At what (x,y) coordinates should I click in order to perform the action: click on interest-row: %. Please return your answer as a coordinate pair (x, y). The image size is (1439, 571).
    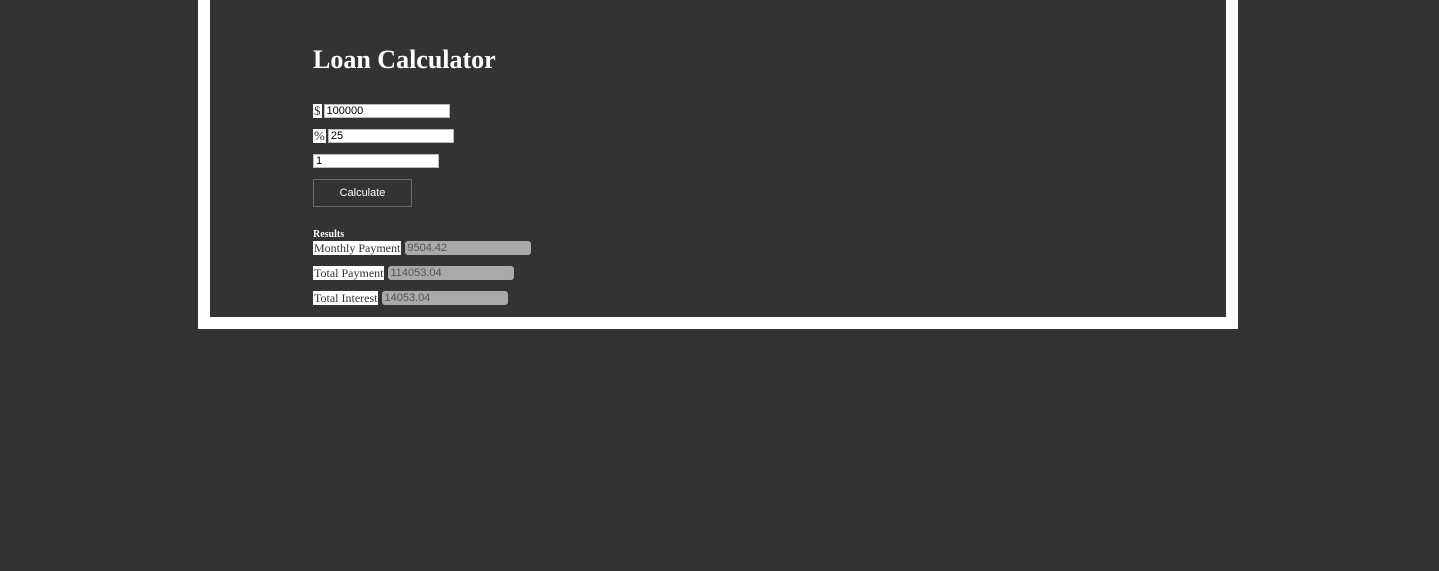
    Looking at the image, I should click on (383, 136).